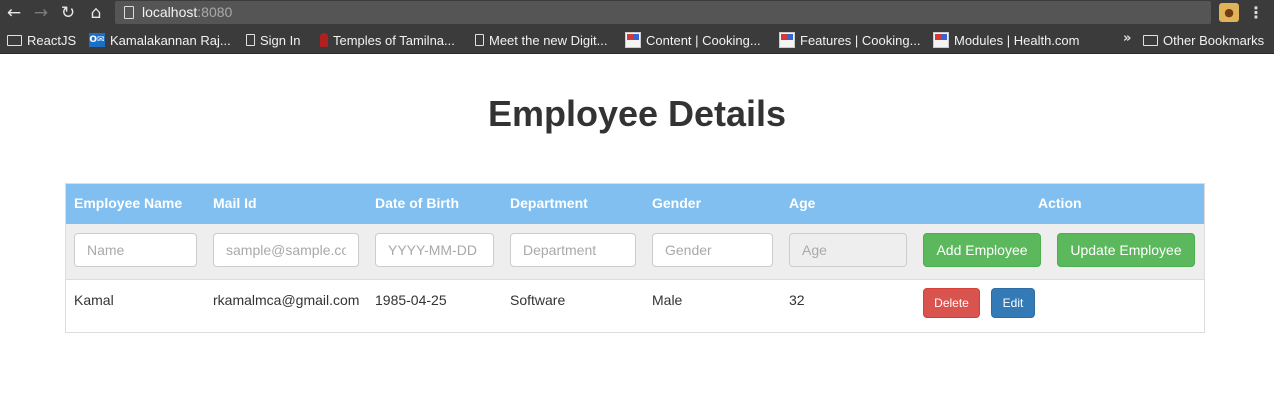  I want to click on mail-input, so click(286, 250).